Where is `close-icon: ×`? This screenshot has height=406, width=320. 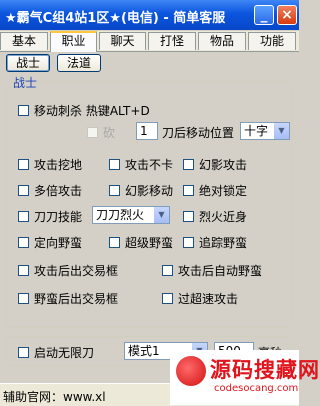
close-icon: × is located at coordinates (287, 15).